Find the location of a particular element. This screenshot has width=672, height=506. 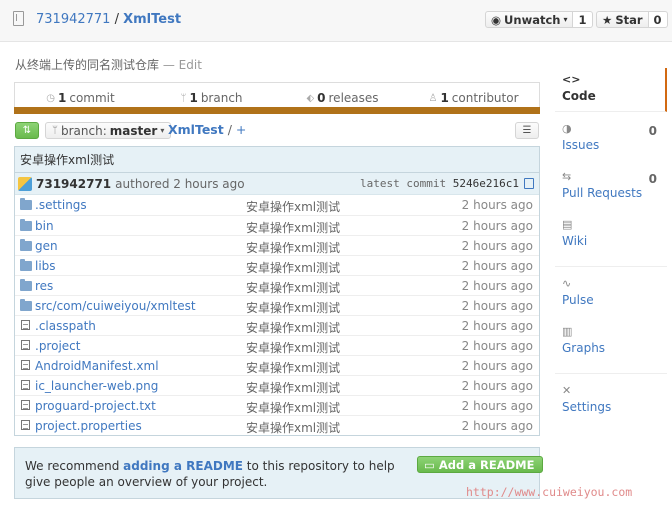

new-file-link: + is located at coordinates (241, 129).